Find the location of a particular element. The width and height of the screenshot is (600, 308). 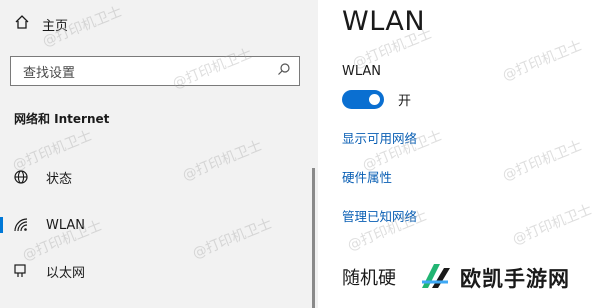

random-hardware-heading: 随机硬 is located at coordinates (369, 278).